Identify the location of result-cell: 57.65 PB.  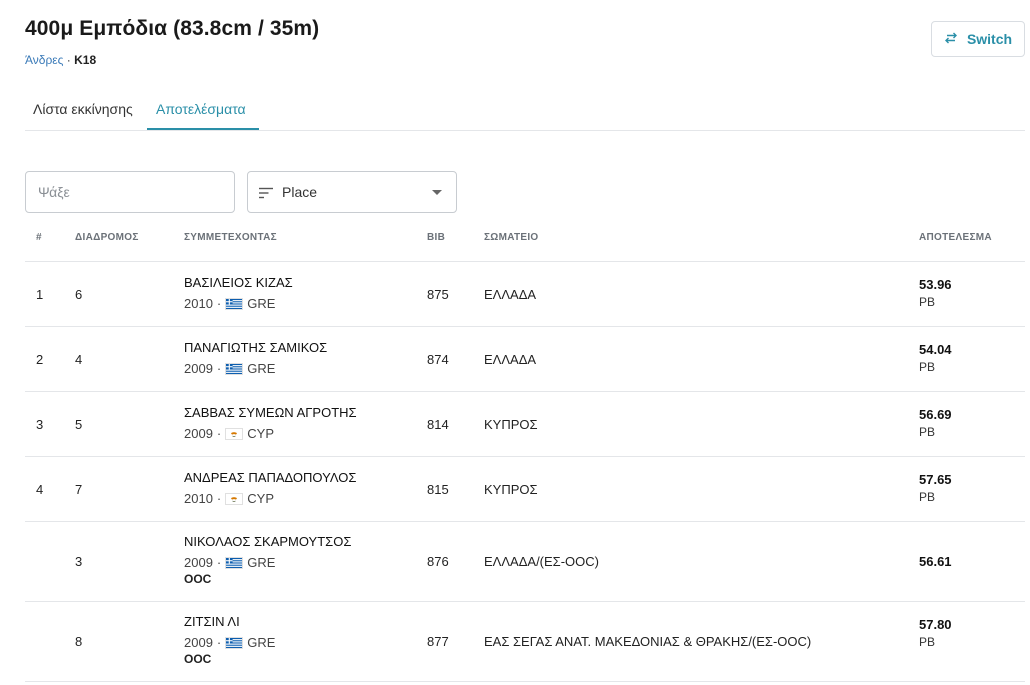
(935, 488).